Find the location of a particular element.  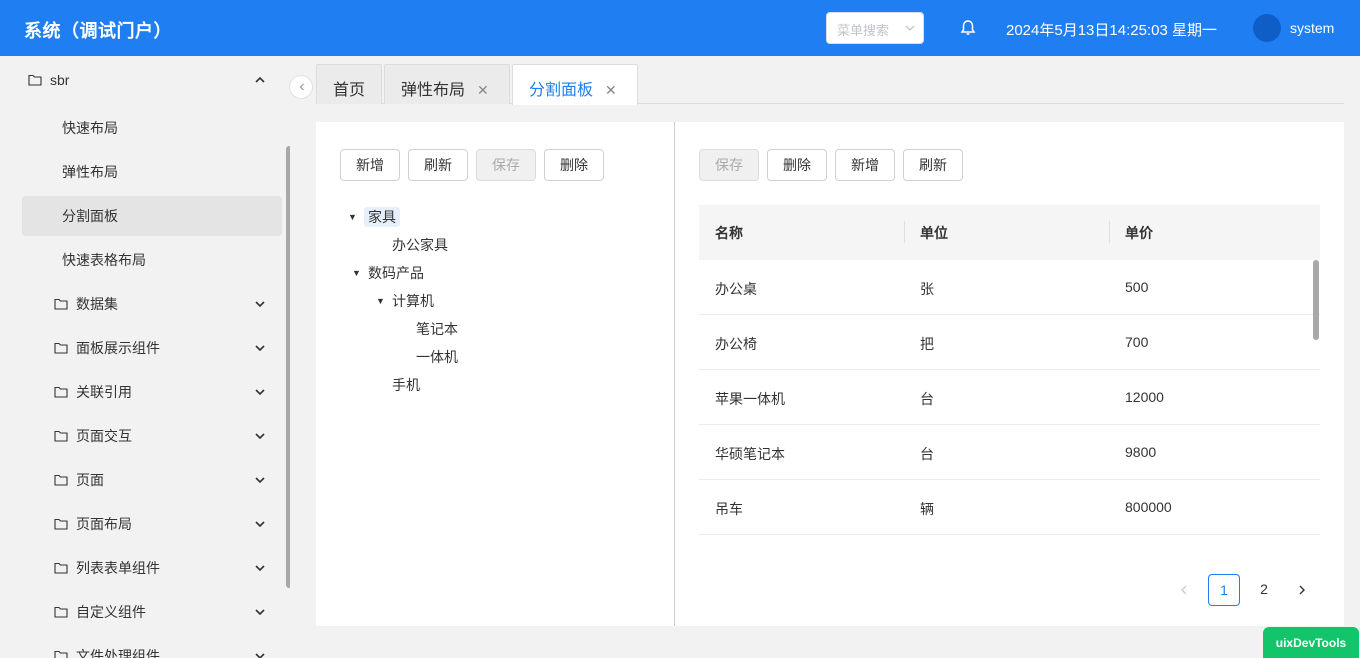

bell-icon is located at coordinates (968, 28).